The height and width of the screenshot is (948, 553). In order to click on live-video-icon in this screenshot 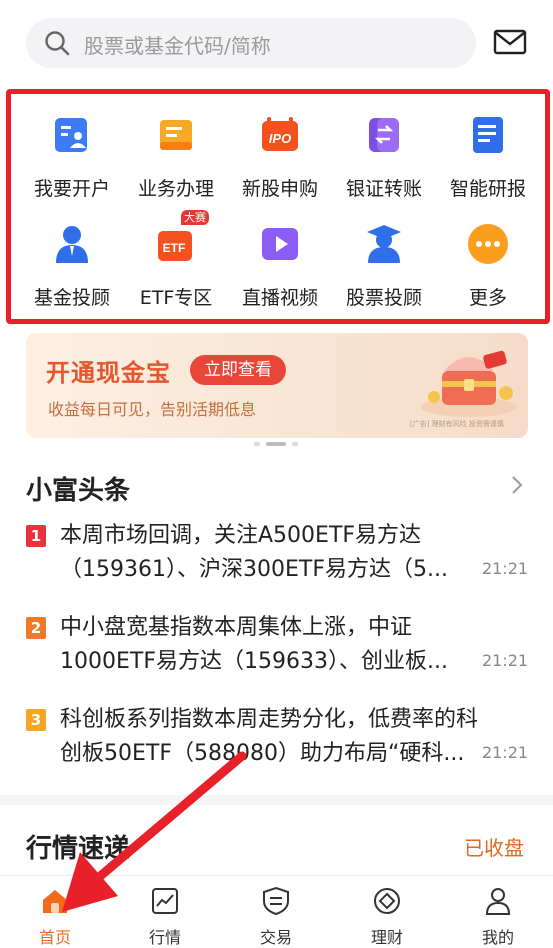, I will do `click(280, 244)`.